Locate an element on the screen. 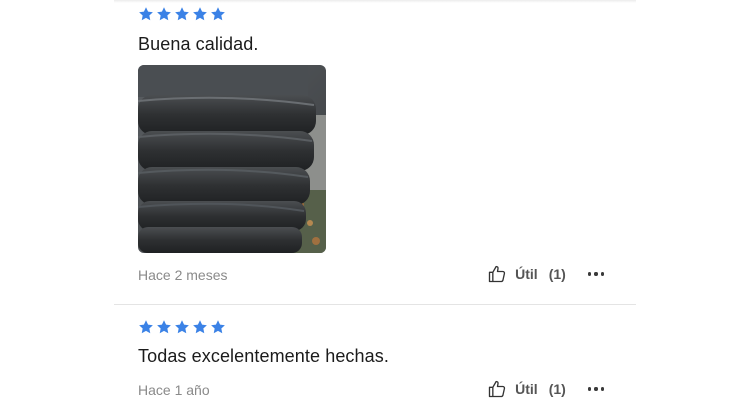 Image resolution: width=750 pixels, height=410 pixels. review-date: Hace 1 año is located at coordinates (174, 390).